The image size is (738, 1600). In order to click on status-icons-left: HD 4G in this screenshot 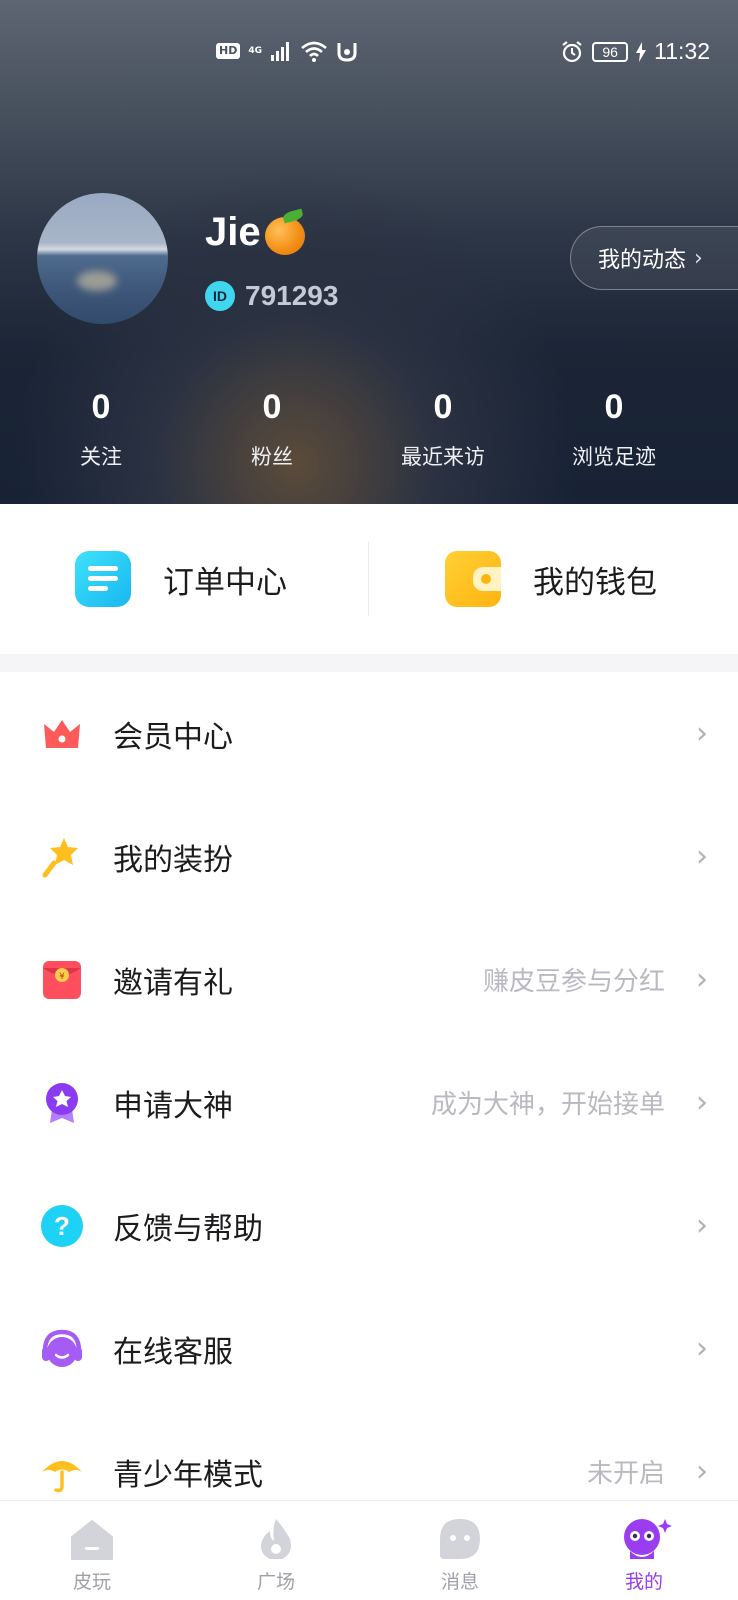, I will do `click(287, 51)`.